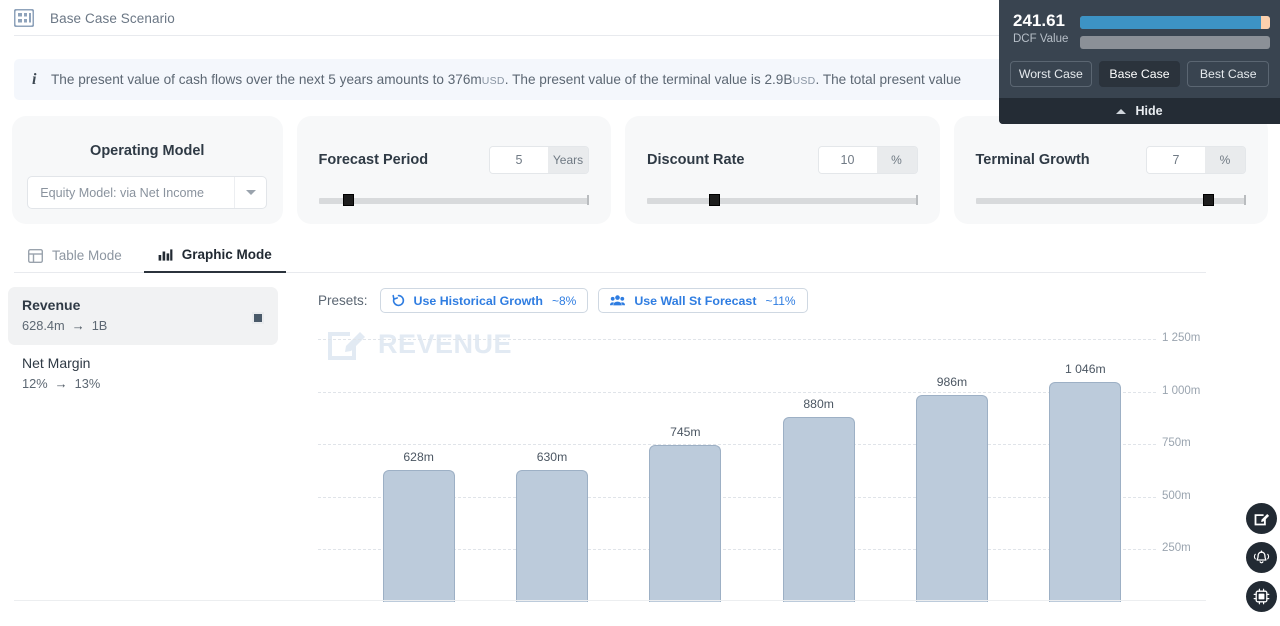  Describe the element at coordinates (1139, 74) in the screenshot. I see `scenario-base-case-button: Base Case` at that location.